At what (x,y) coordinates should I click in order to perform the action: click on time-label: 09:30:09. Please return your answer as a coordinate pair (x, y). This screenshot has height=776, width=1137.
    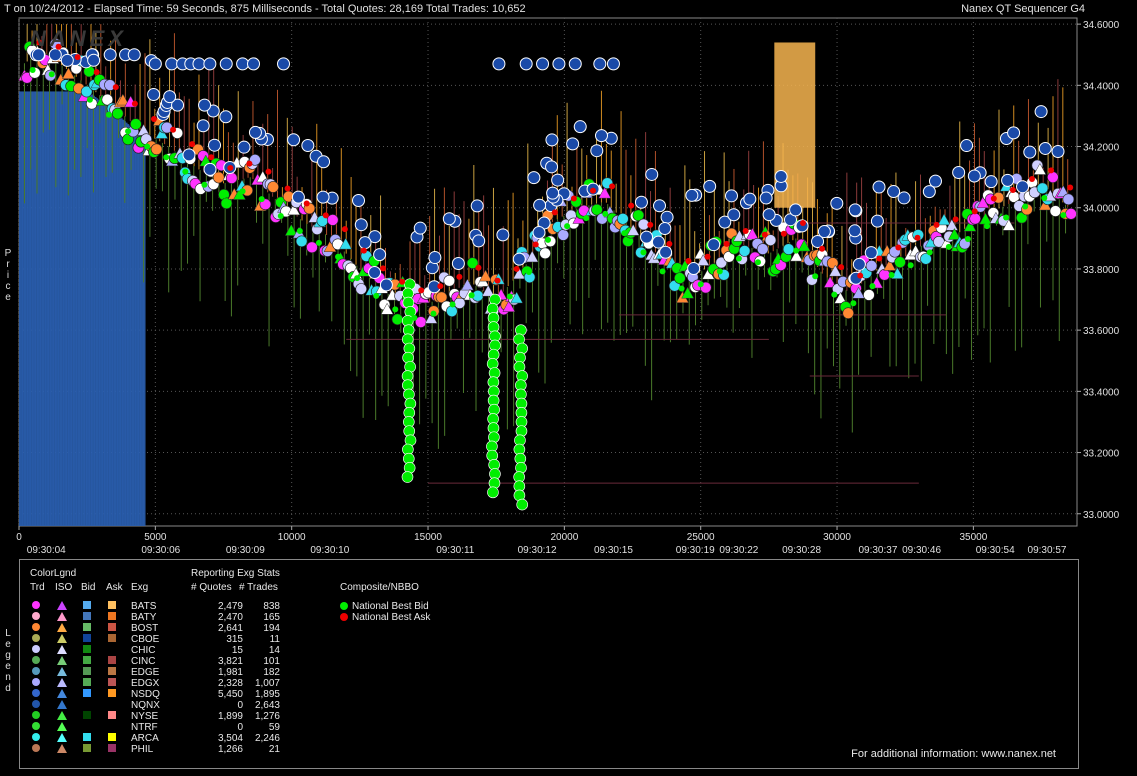
    Looking at the image, I should click on (245, 550).